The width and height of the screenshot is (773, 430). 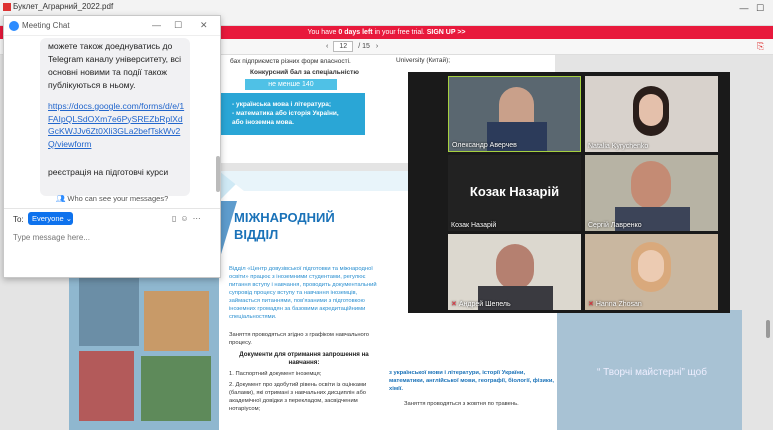 What do you see at coordinates (446, 32) in the screenshot?
I see `sign-up-link: SIGN UP >>` at bounding box center [446, 32].